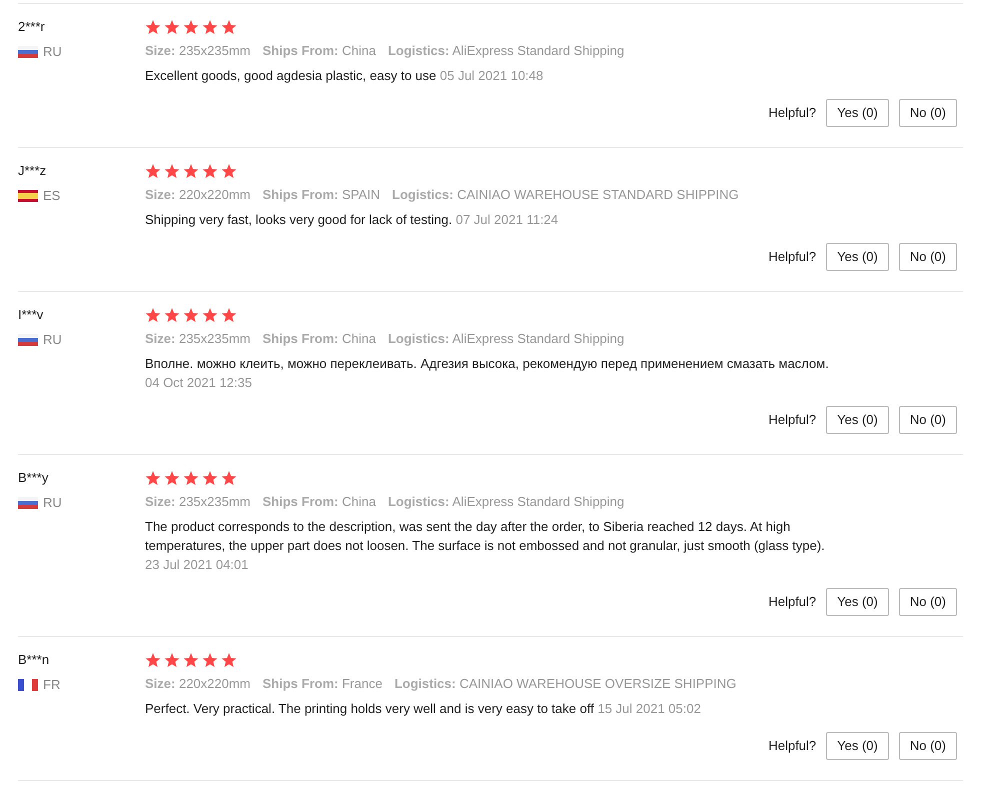  I want to click on review-text: Shipping very fast, looks very good for lack of testing. 07 Jul 2021 11:24, so click(352, 220).